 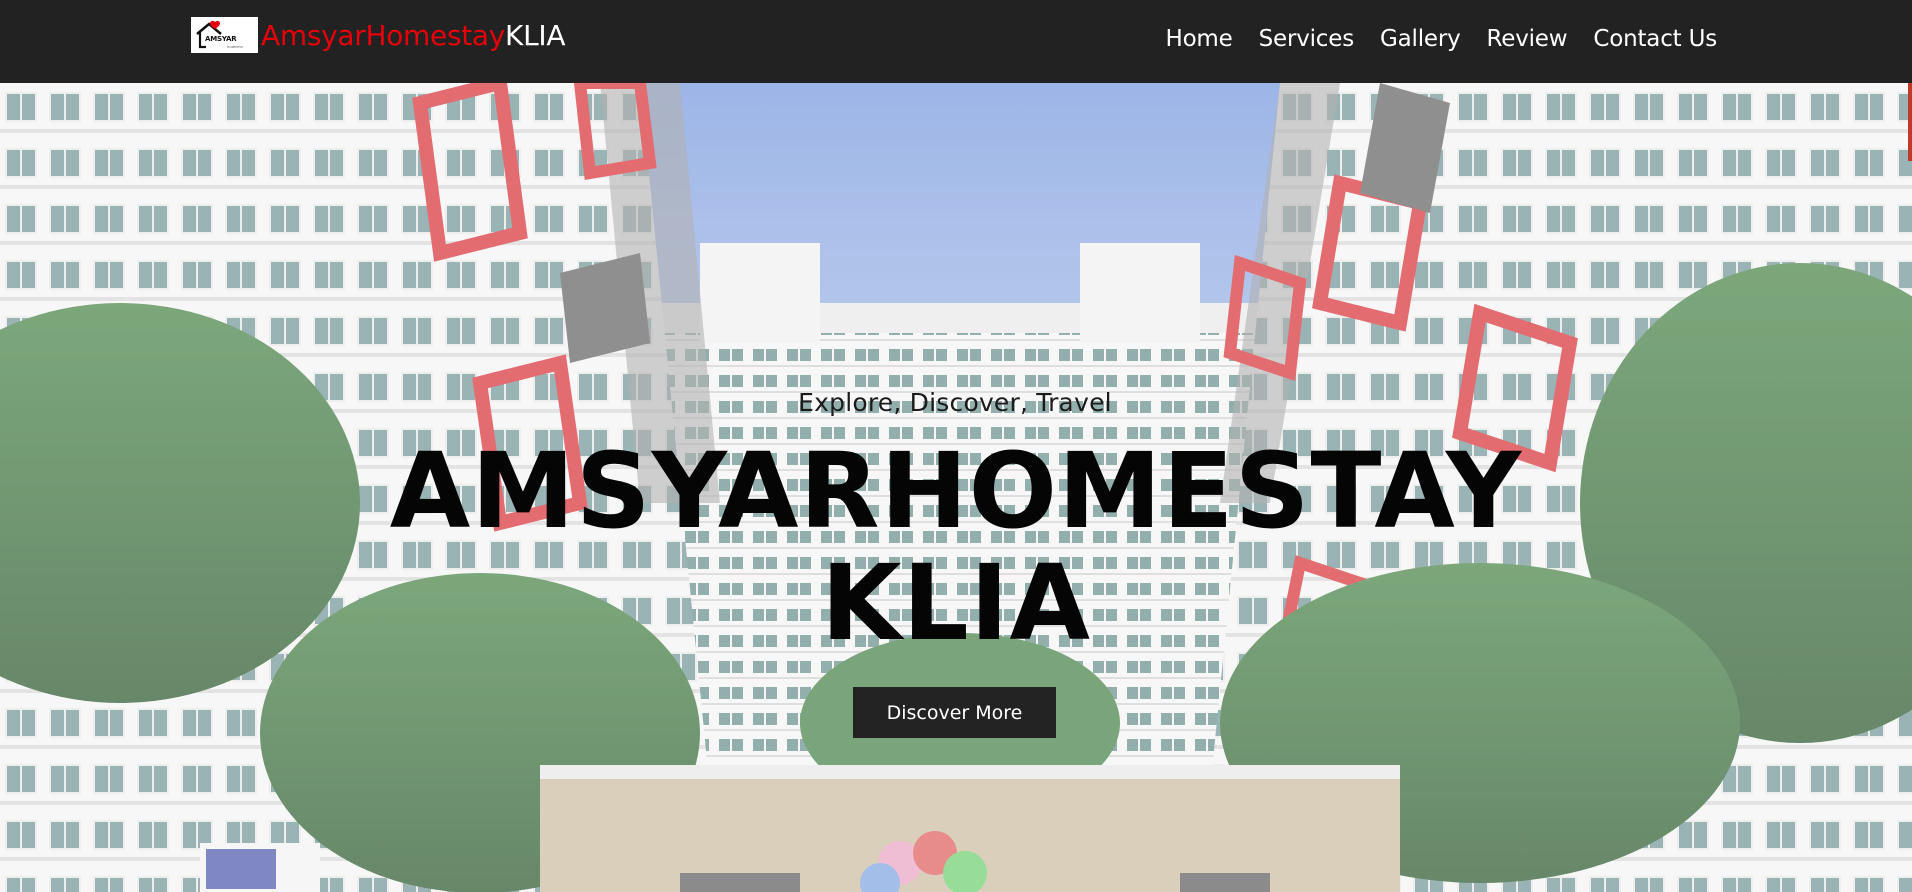 I want to click on hero-title-line2: KLIA, so click(x=956, y=603).